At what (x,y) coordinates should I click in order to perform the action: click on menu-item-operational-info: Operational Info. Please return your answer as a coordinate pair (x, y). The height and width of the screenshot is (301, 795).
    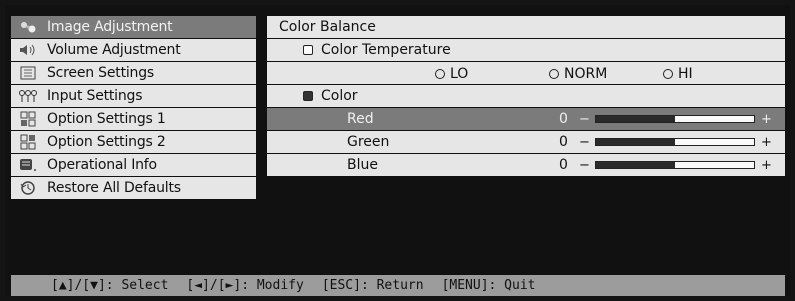
    Looking at the image, I should click on (133, 165).